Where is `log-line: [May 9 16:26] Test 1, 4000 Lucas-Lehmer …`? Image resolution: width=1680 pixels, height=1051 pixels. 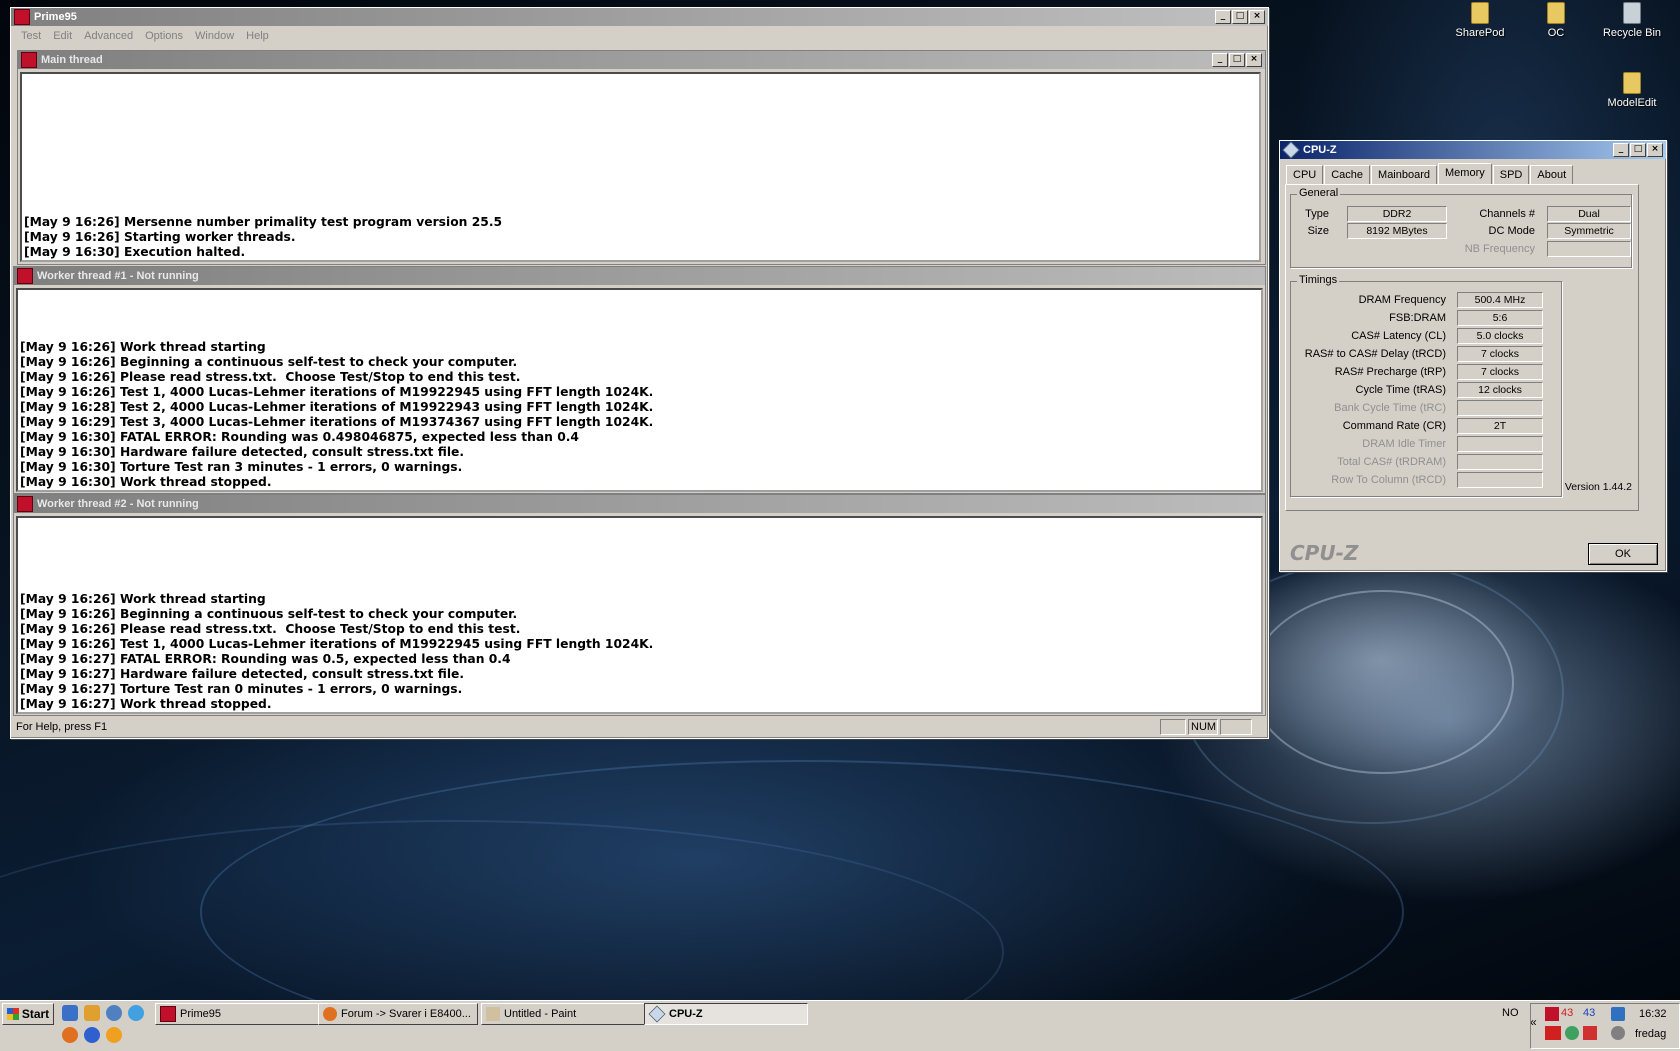 log-line: [May 9 16:26] Test 1, 4000 Lucas-Lehmer … is located at coordinates (337, 644).